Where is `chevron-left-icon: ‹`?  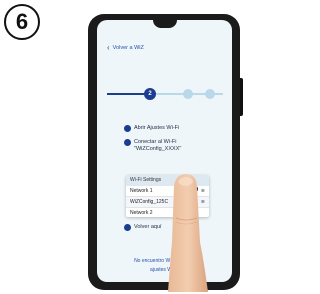
chevron-left-icon: ‹ is located at coordinates (108, 47).